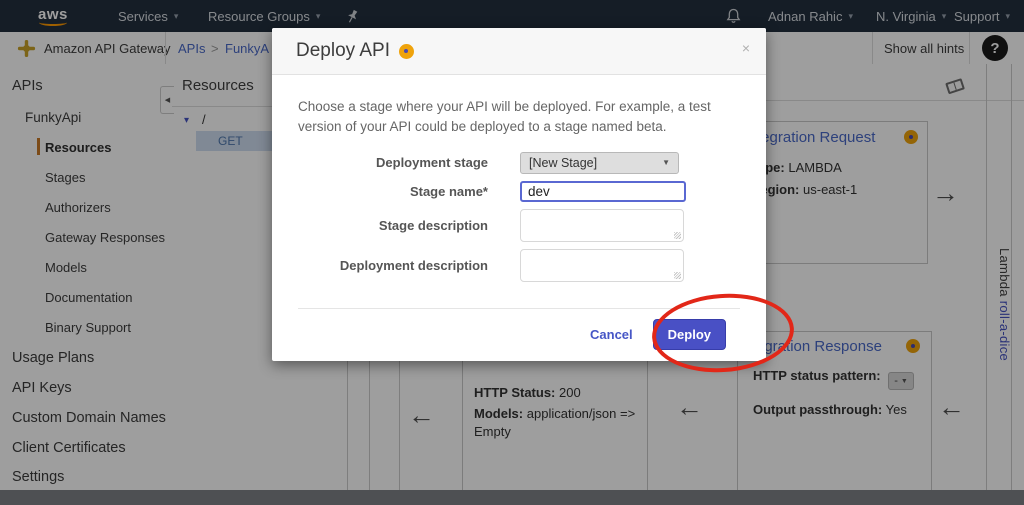 The height and width of the screenshot is (505, 1024). I want to click on modal-header: Deploy API ×, so click(519, 51).